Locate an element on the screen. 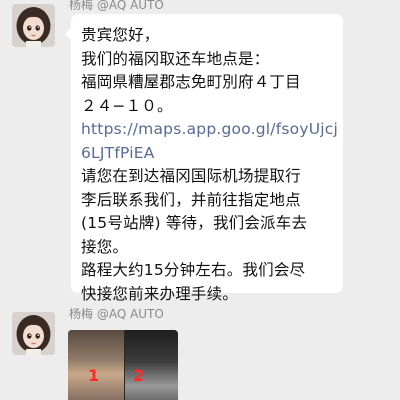 The height and width of the screenshot is (400, 400). photo-number-label: 1 is located at coordinates (94, 375).